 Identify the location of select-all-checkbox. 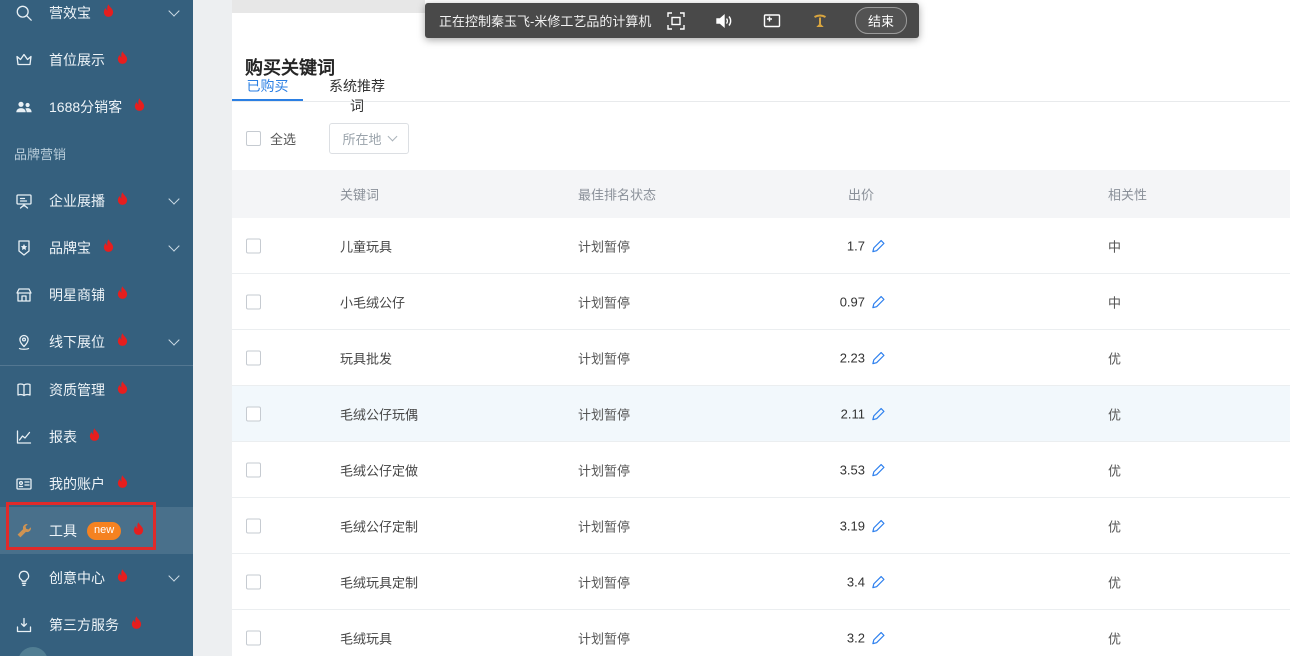
(253, 138).